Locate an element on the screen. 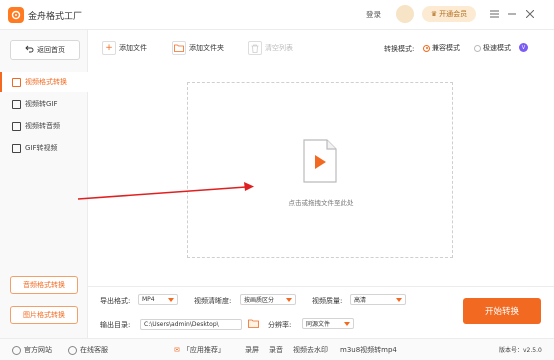  promo-text: 「应用推荐」 is located at coordinates (203, 350).